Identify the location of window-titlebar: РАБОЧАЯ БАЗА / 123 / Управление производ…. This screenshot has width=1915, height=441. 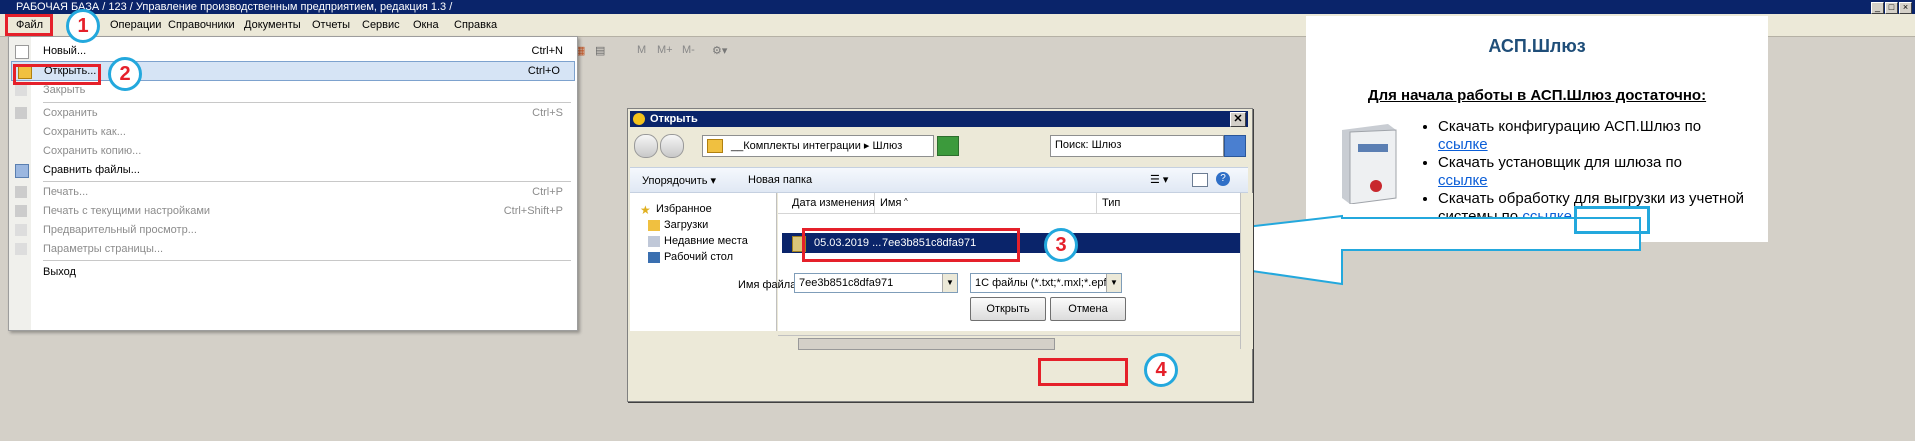
(957, 7).